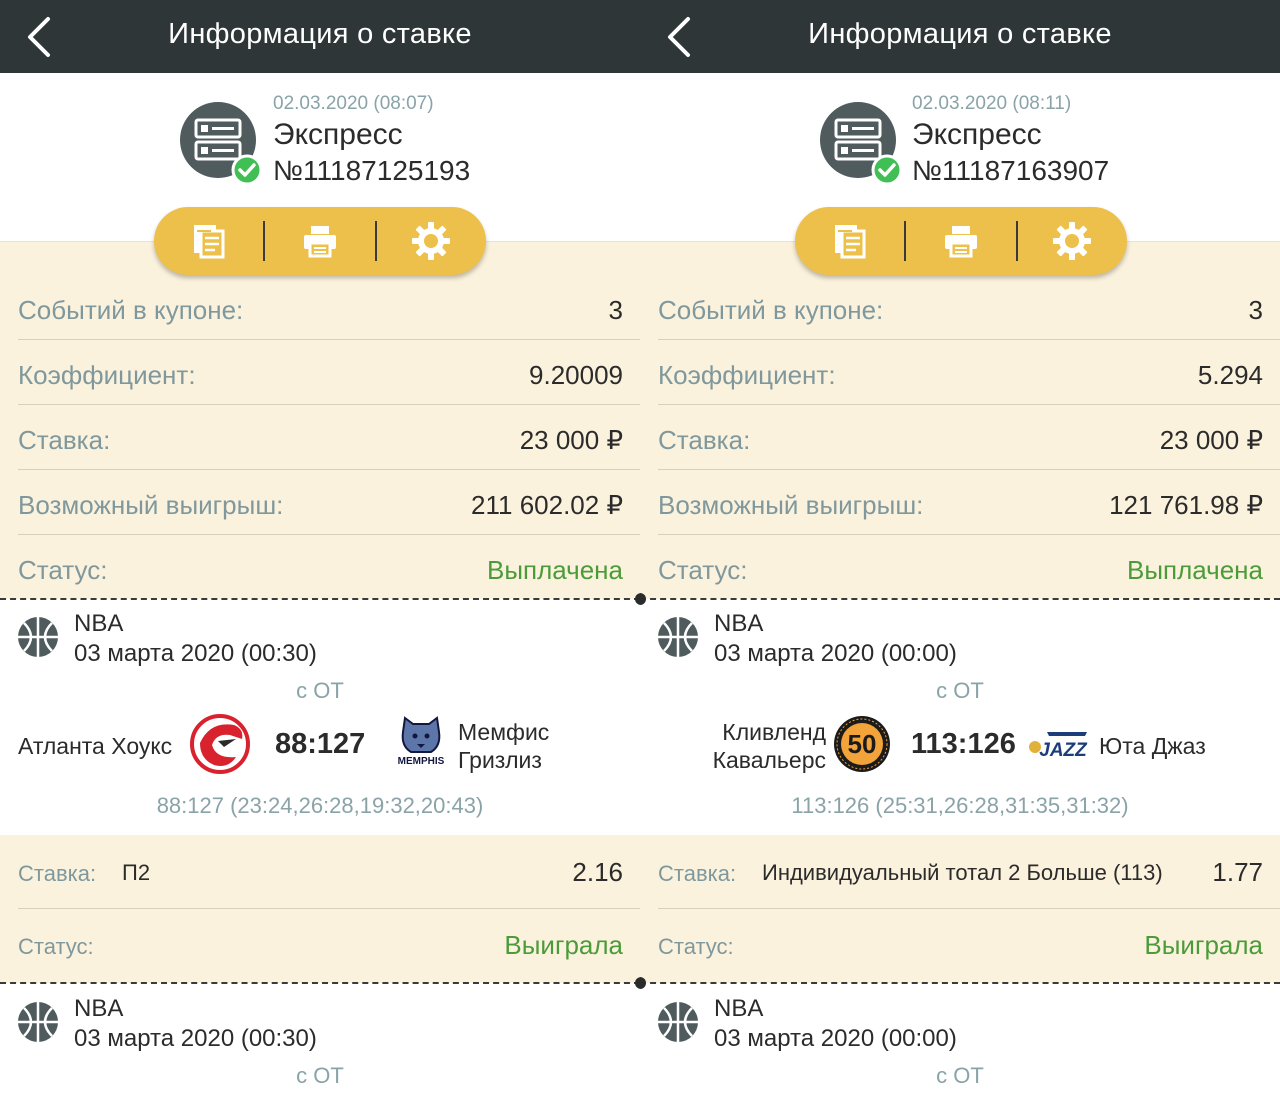 Image resolution: width=1280 pixels, height=1103 pixels. I want to click on selection-status-label: Статус:, so click(696, 946).